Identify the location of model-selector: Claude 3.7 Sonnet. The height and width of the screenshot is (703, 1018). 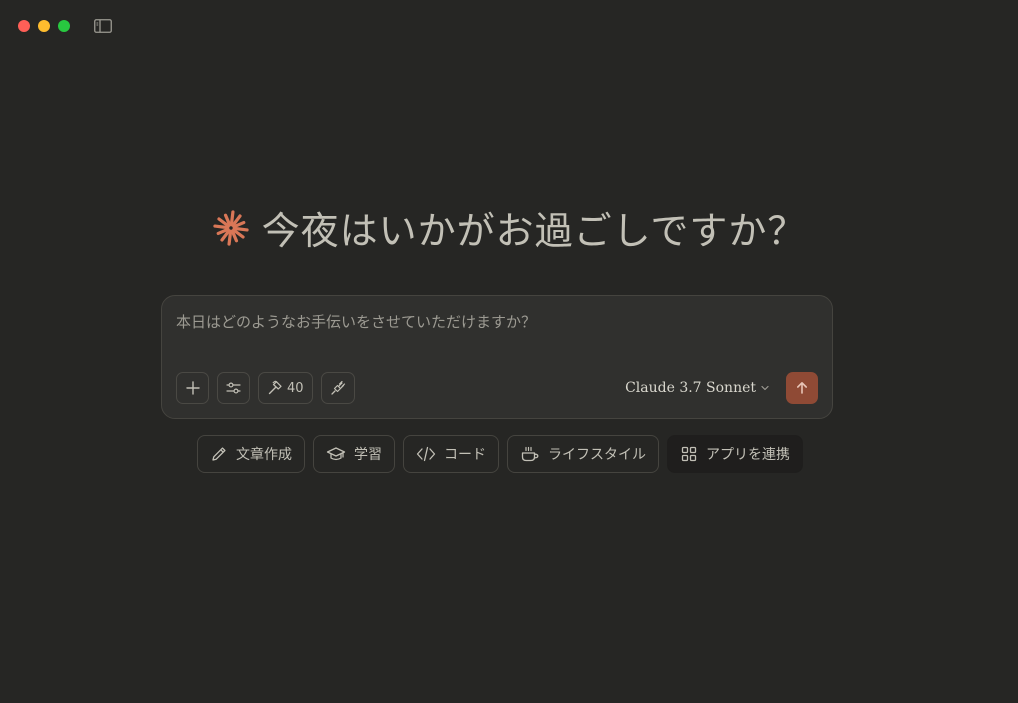
(697, 388).